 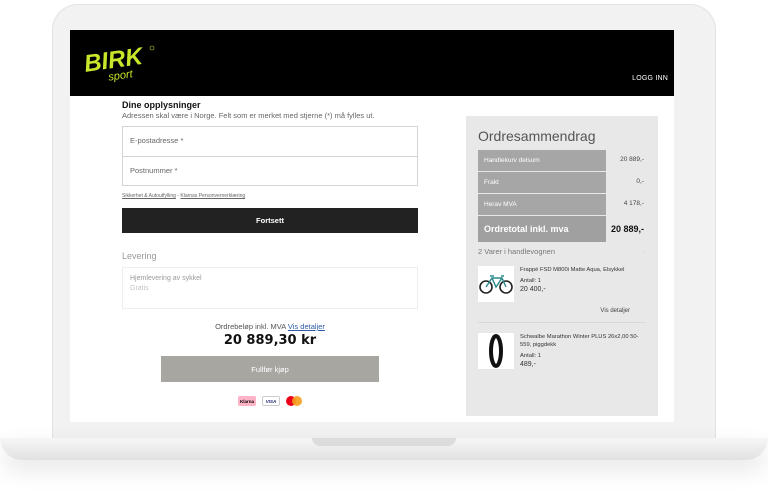 What do you see at coordinates (250, 326) in the screenshot?
I see `order-total-label: Ordrebeløp inkl. MVA` at bounding box center [250, 326].